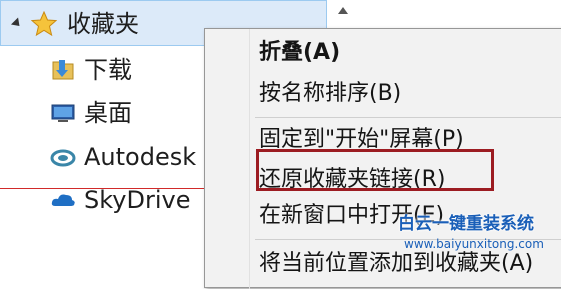 The height and width of the screenshot is (289, 561). Describe the element at coordinates (63, 158) in the screenshot. I see `autodesk-icon` at that location.